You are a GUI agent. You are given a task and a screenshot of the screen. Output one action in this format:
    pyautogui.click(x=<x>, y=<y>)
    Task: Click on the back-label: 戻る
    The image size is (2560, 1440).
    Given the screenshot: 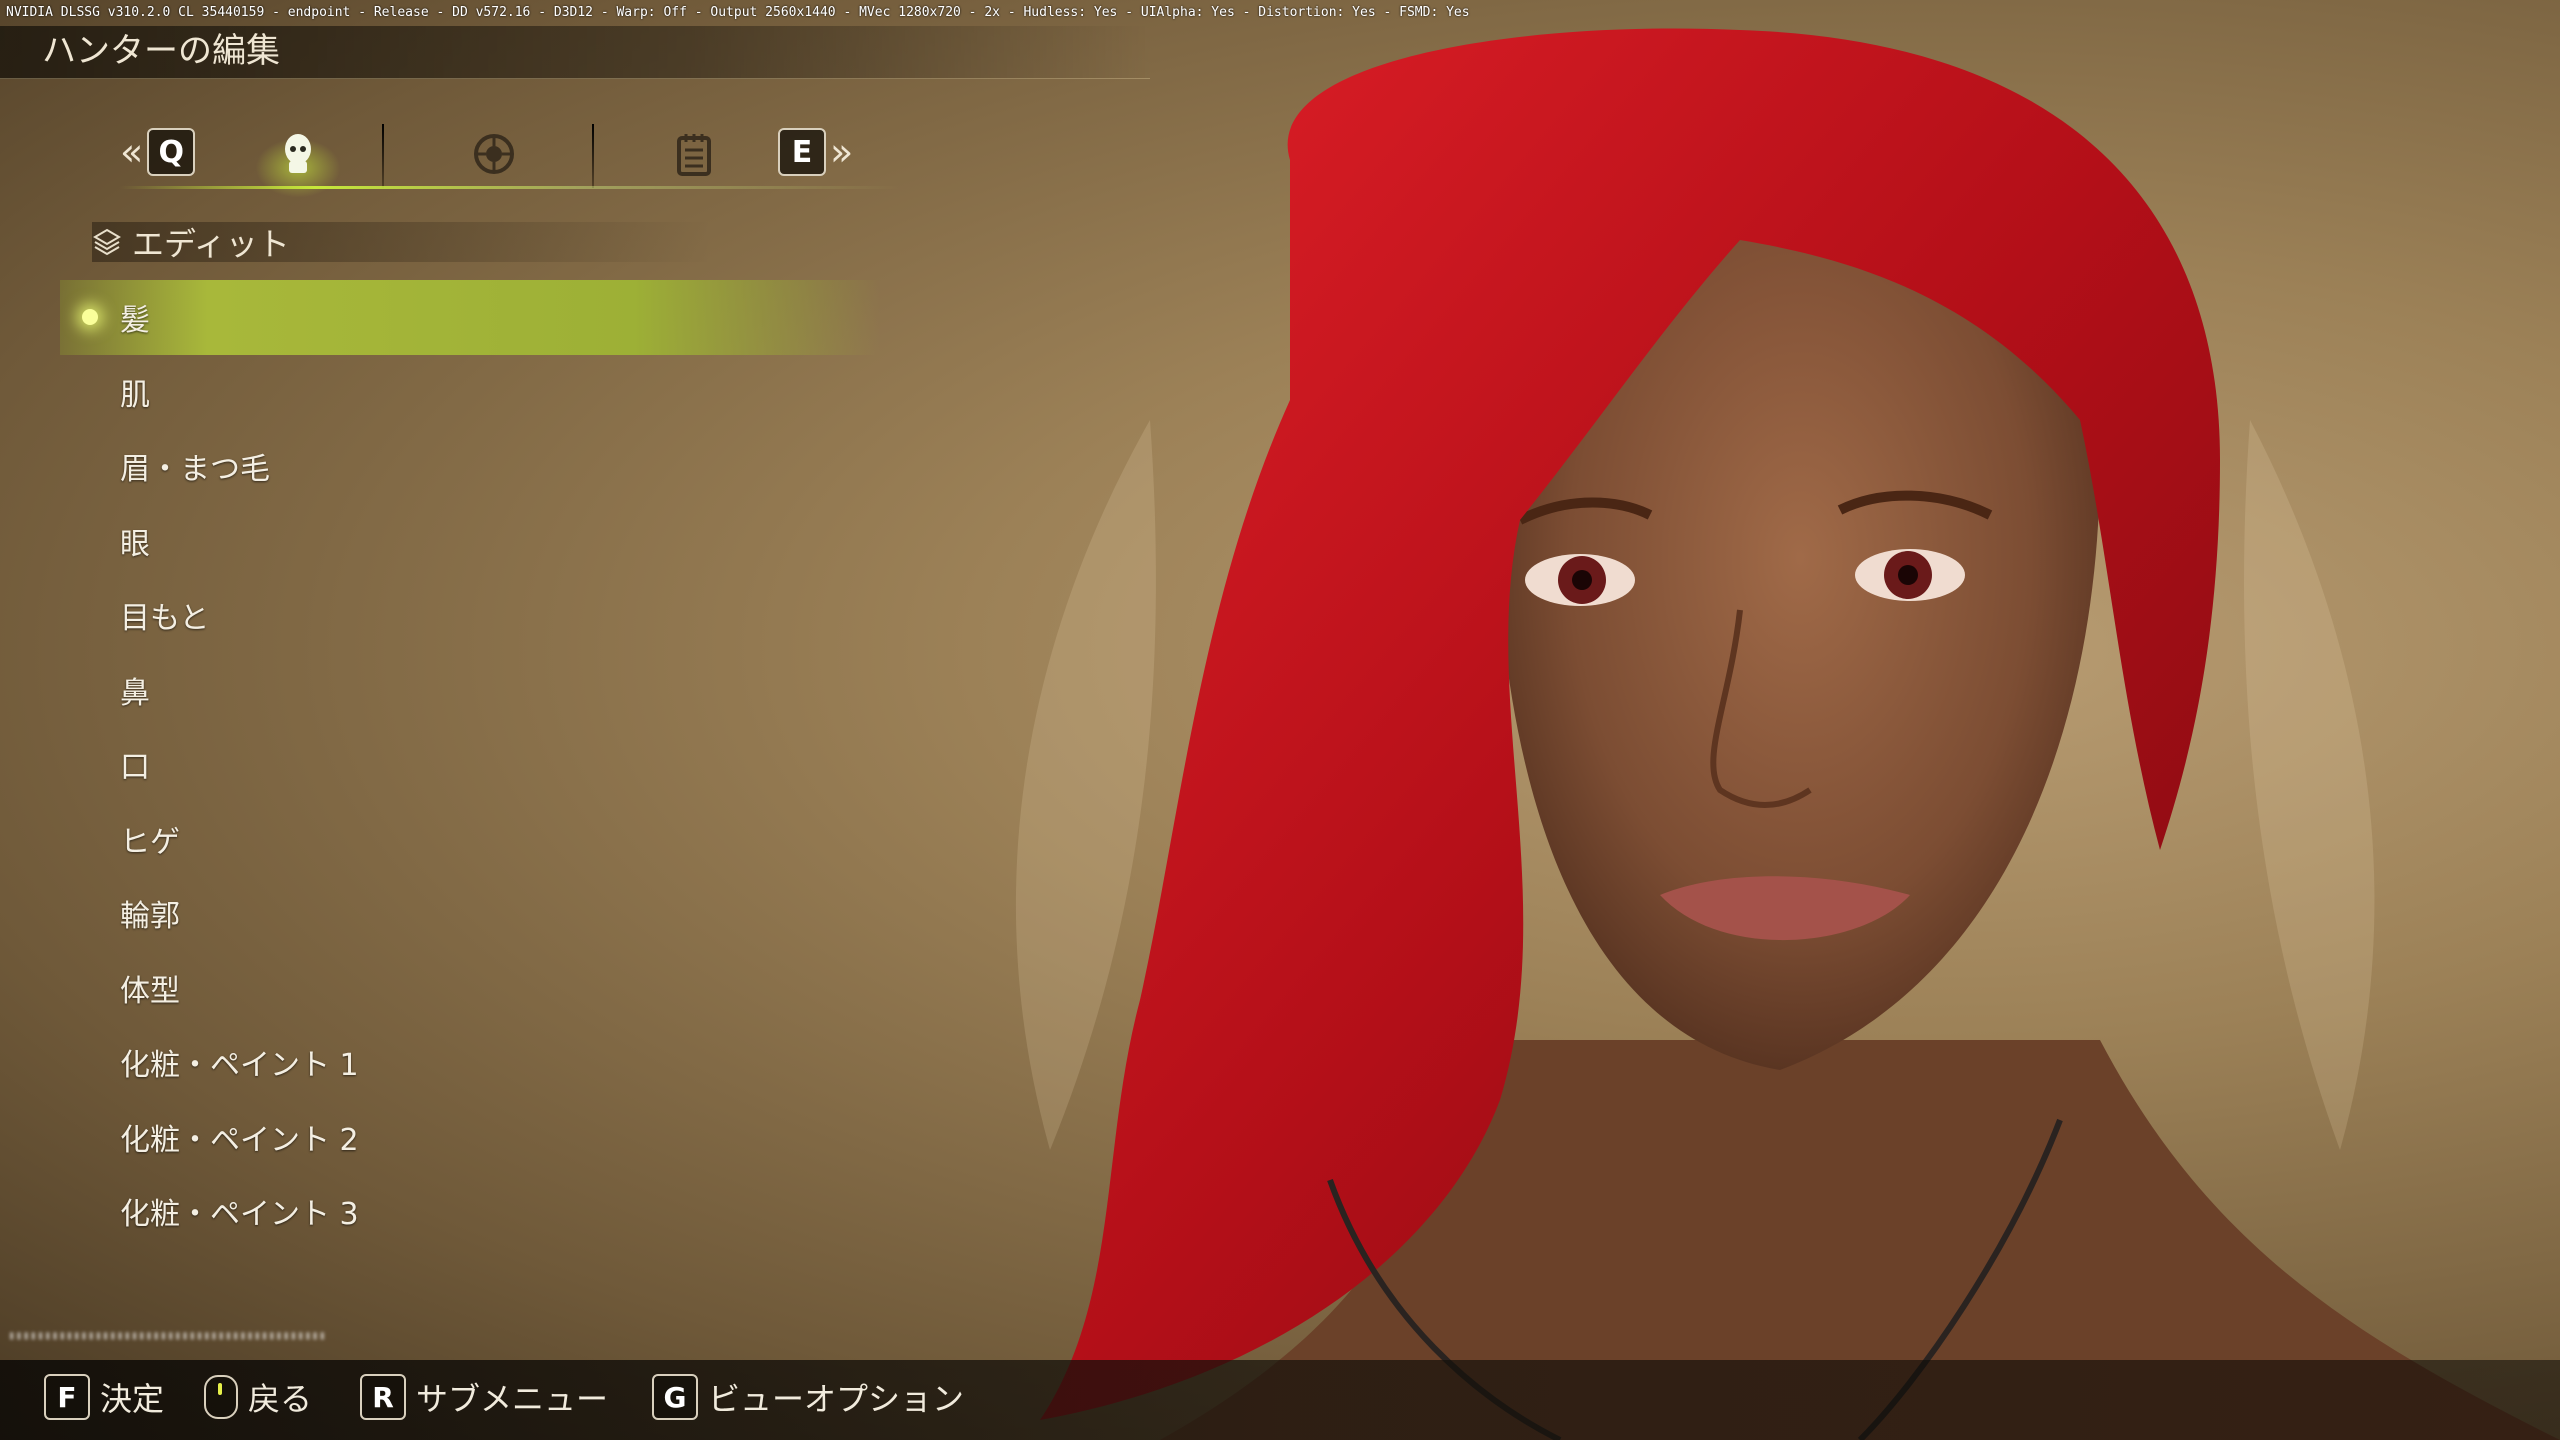 What is the action you would take?
    pyautogui.click(x=280, y=1399)
    